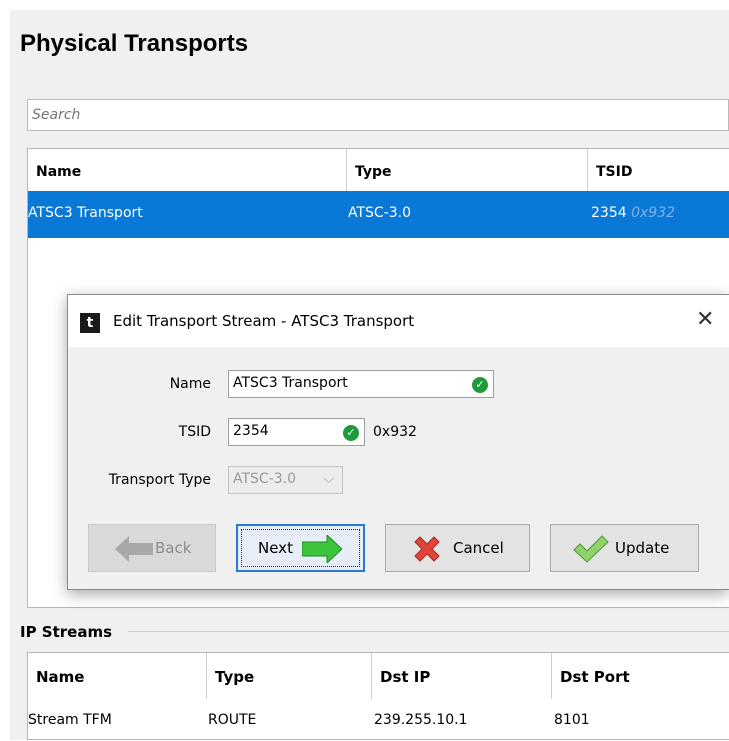  I want to click on row-tsid: 2354 0x932, so click(633, 213).